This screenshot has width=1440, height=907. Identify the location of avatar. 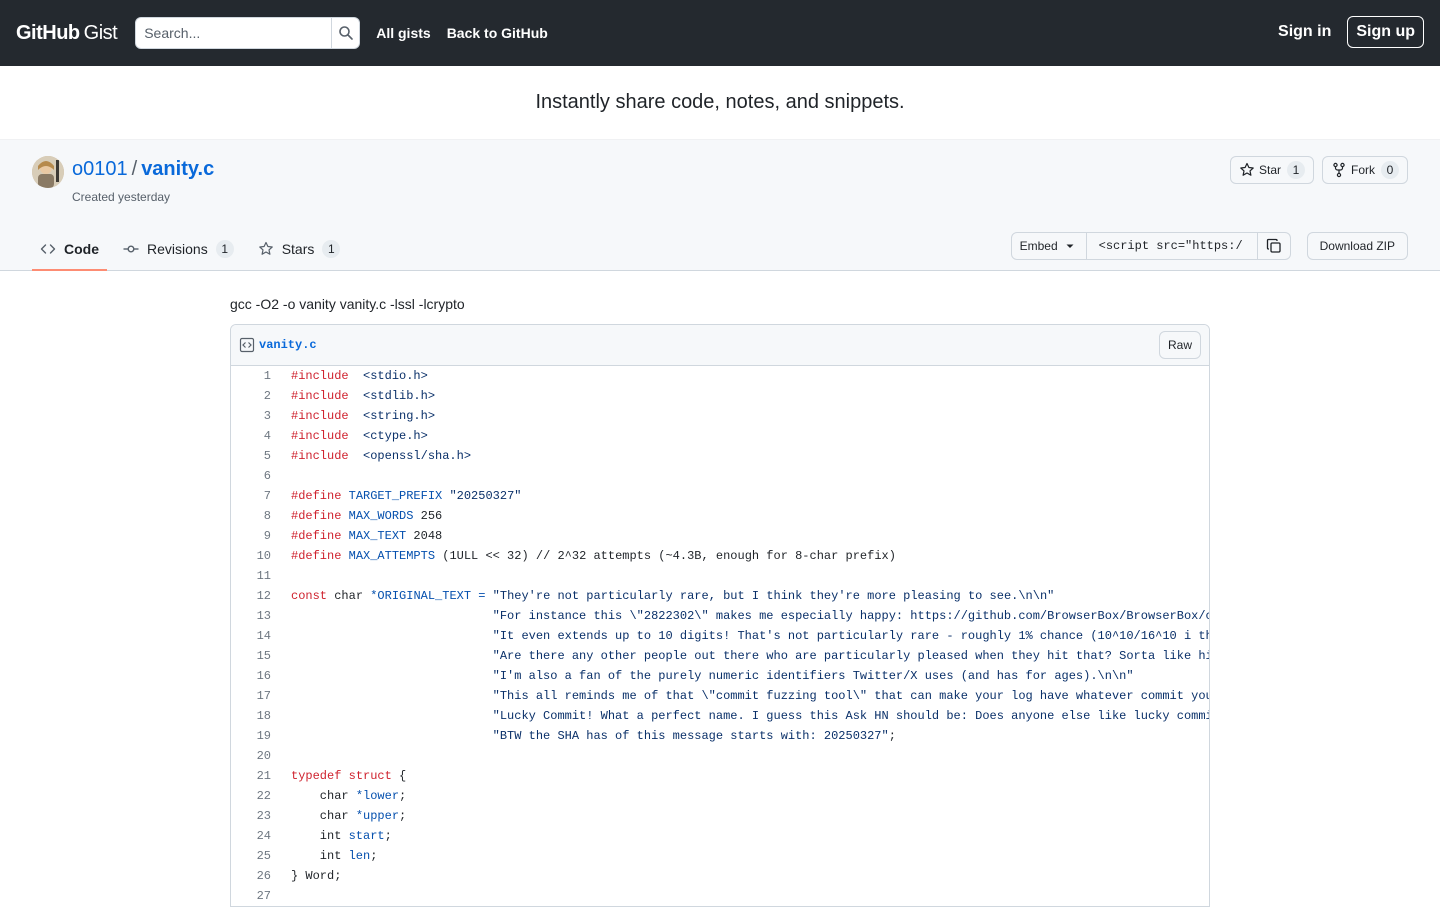
(48, 172).